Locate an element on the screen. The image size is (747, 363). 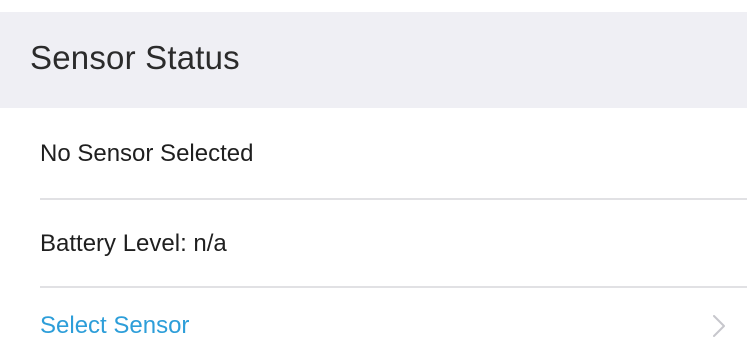
select-sensor-label: Select Sensor is located at coordinates (114, 326).